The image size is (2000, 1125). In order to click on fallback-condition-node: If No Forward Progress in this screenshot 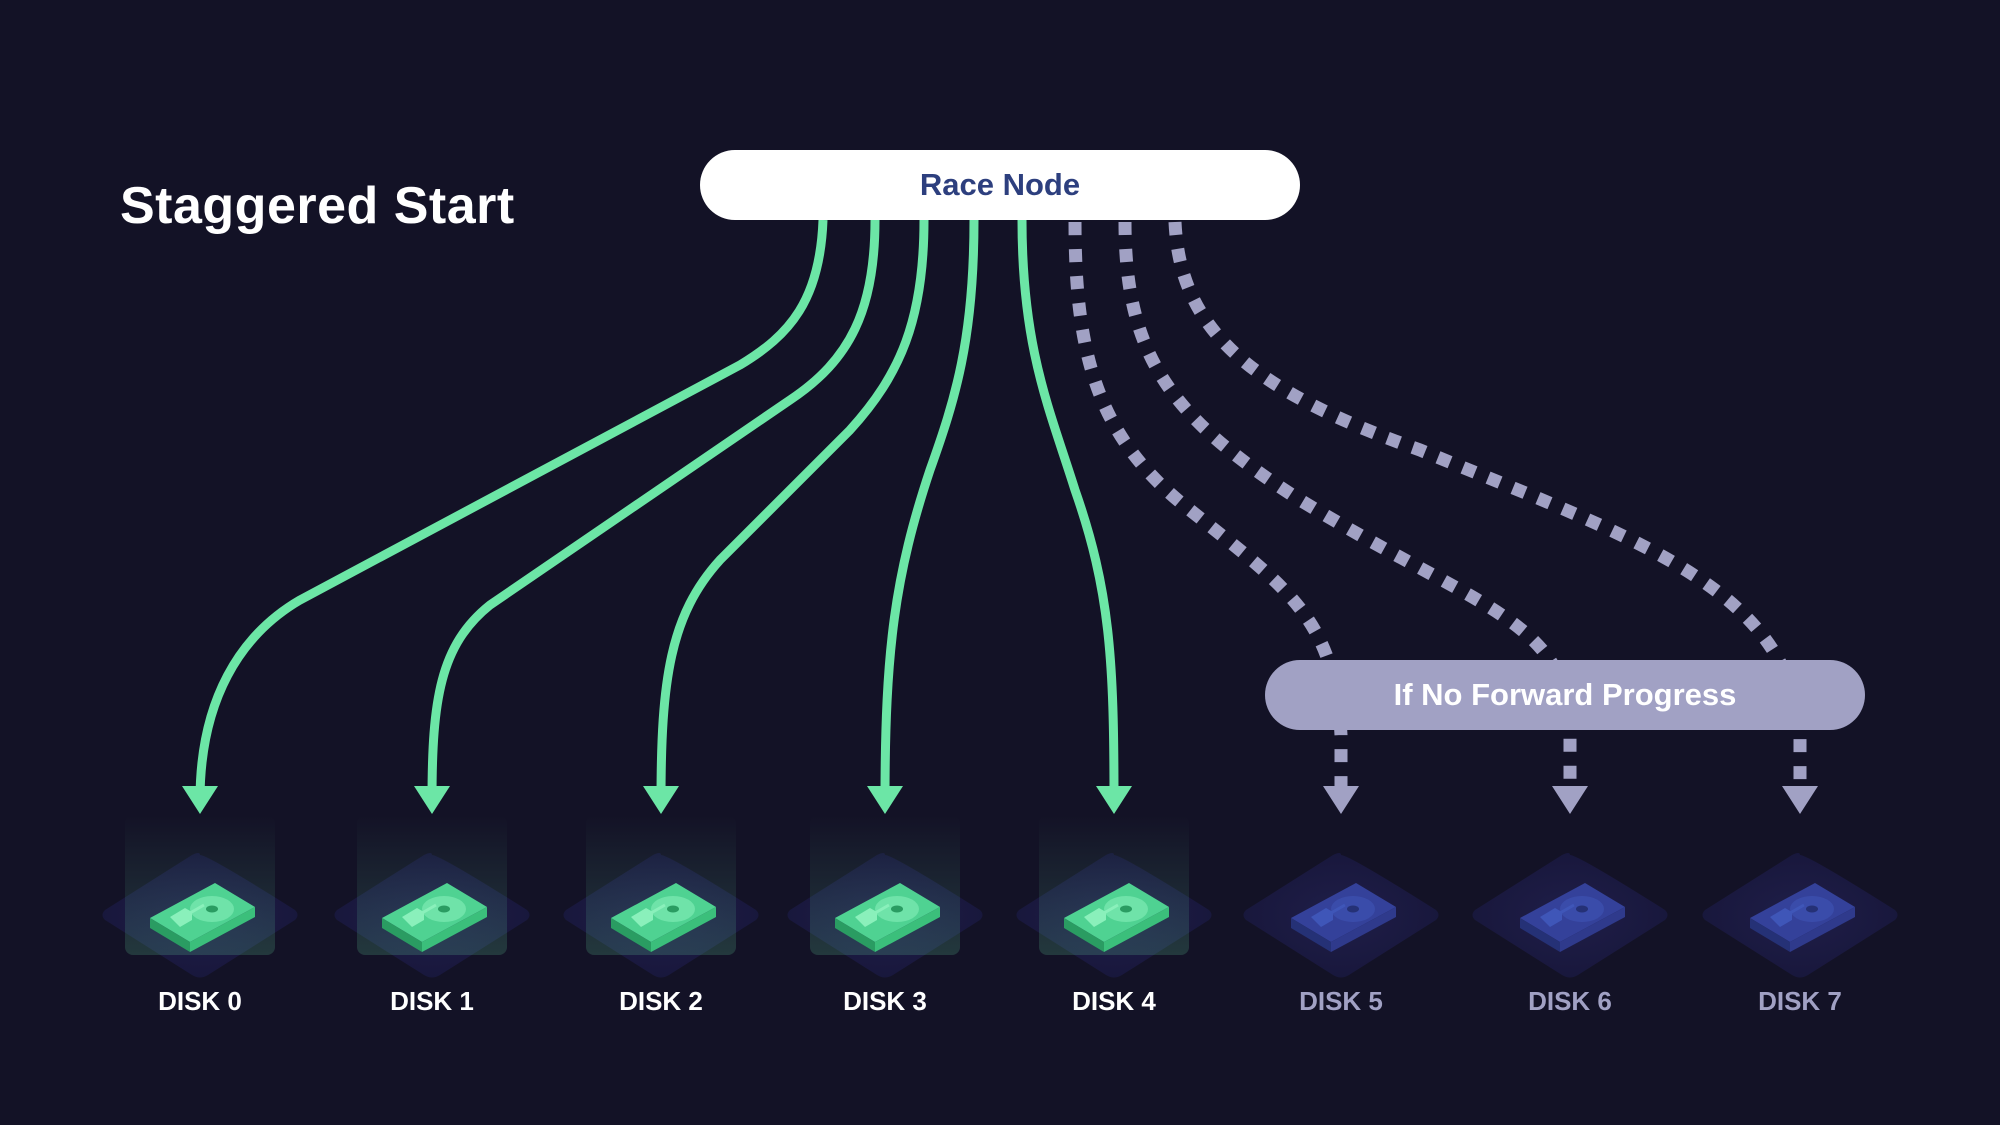, I will do `click(1565, 695)`.